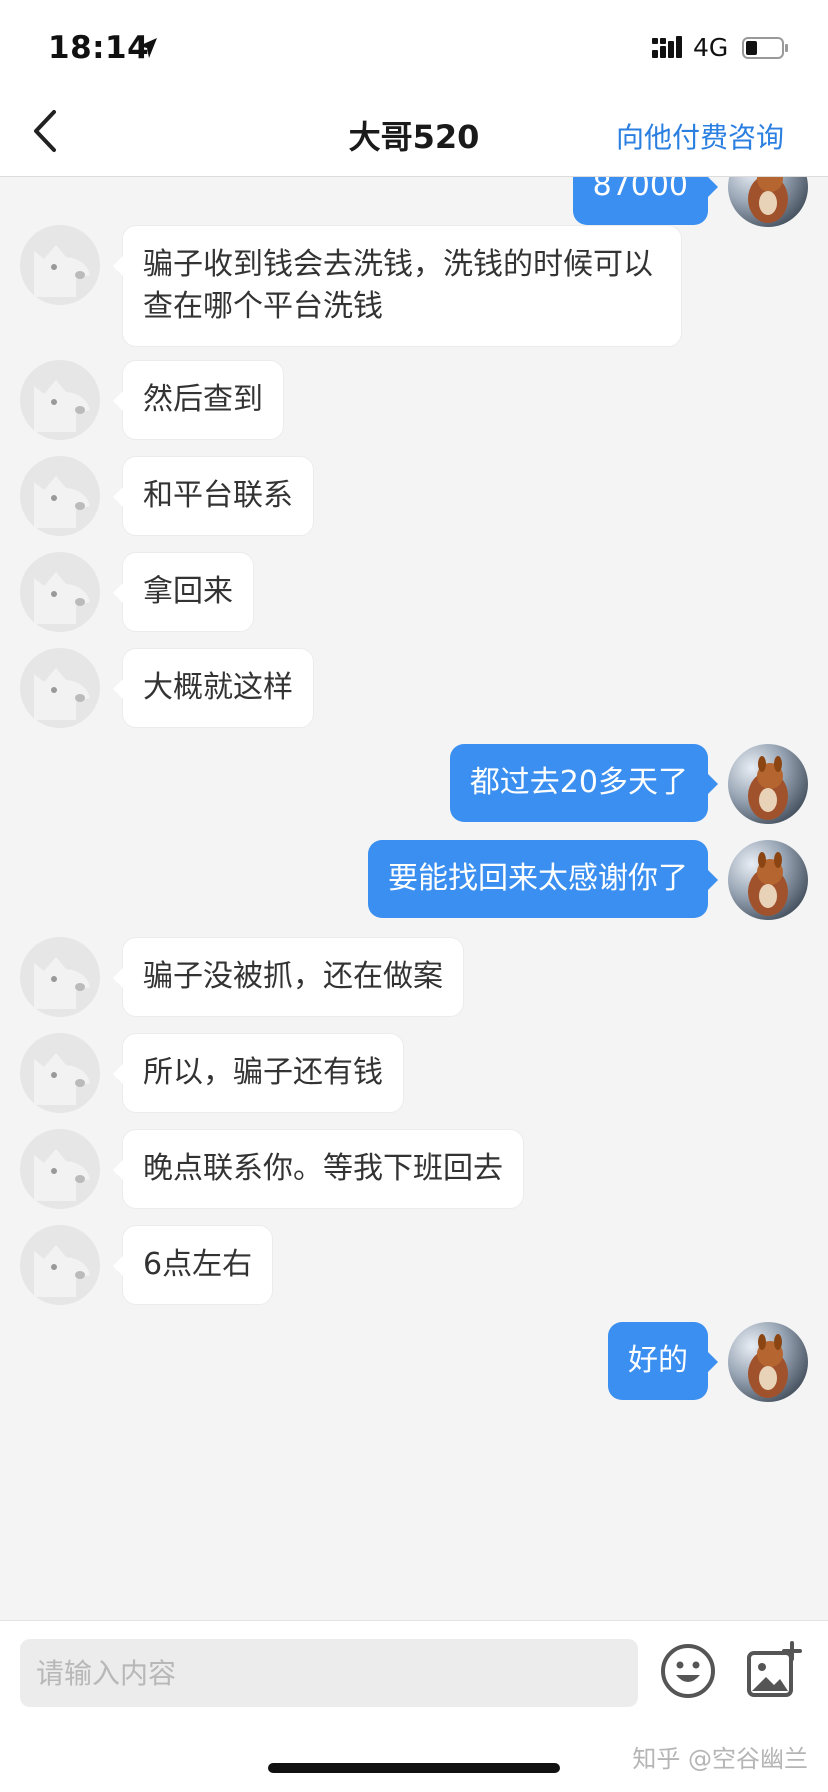  I want to click on battery-icon, so click(765, 48).